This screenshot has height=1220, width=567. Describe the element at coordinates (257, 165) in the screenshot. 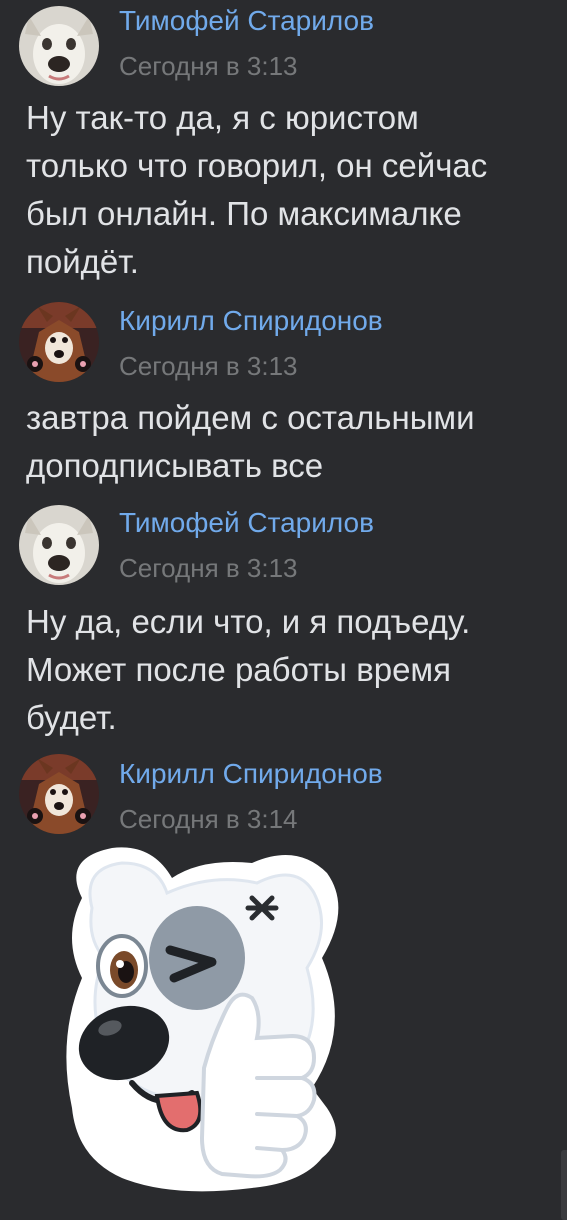

I see `message-line: только что говорил, он сейчас` at that location.